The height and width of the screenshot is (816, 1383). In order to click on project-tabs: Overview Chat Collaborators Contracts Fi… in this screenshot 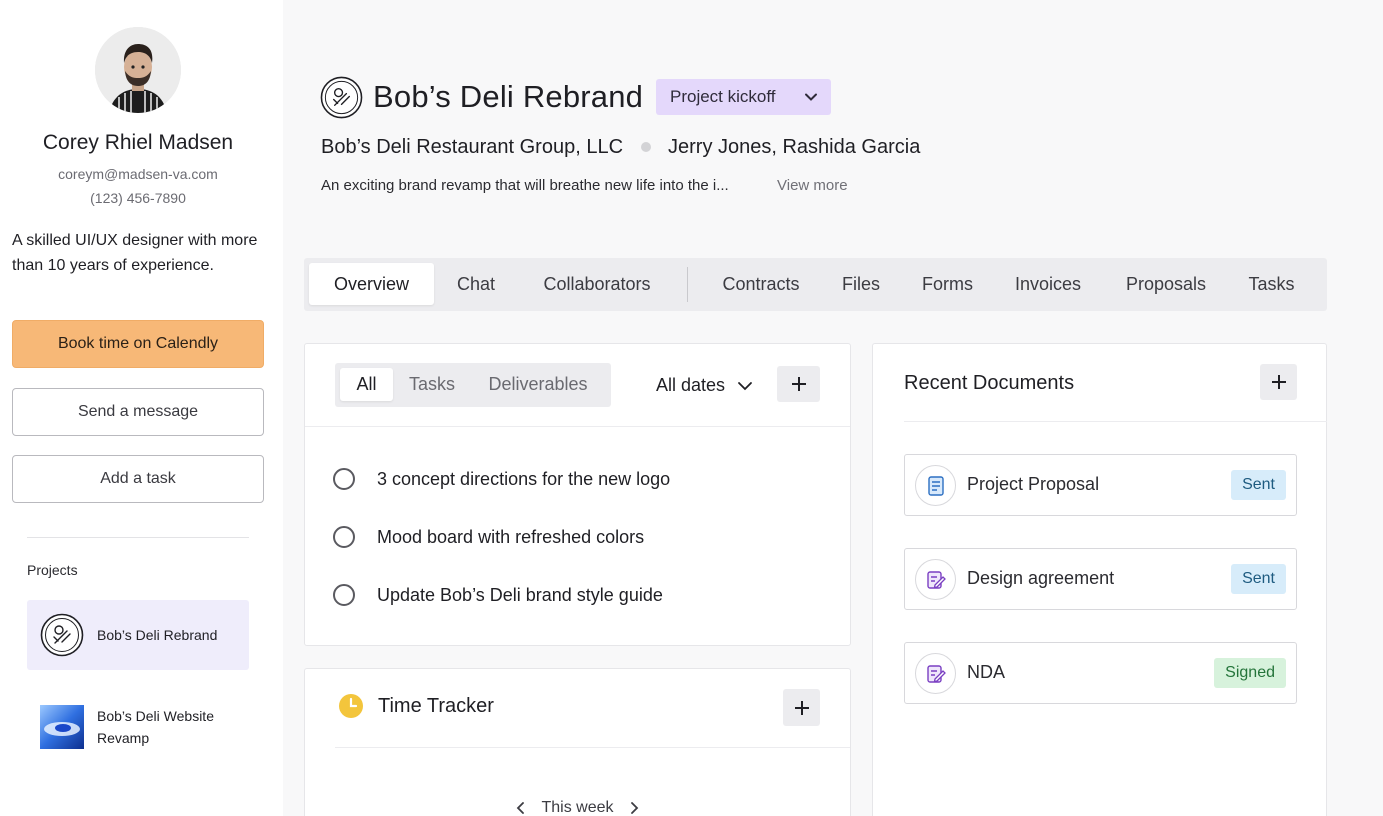, I will do `click(815, 284)`.